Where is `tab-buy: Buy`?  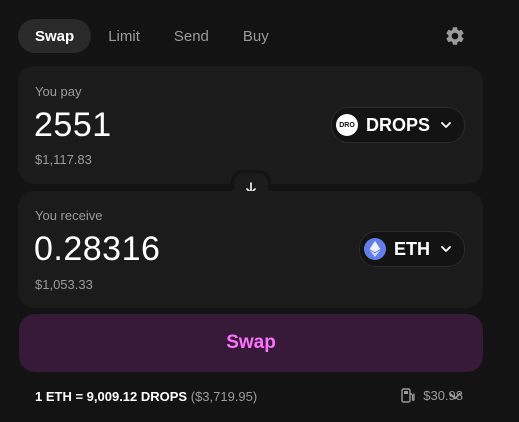
tab-buy: Buy is located at coordinates (256, 36).